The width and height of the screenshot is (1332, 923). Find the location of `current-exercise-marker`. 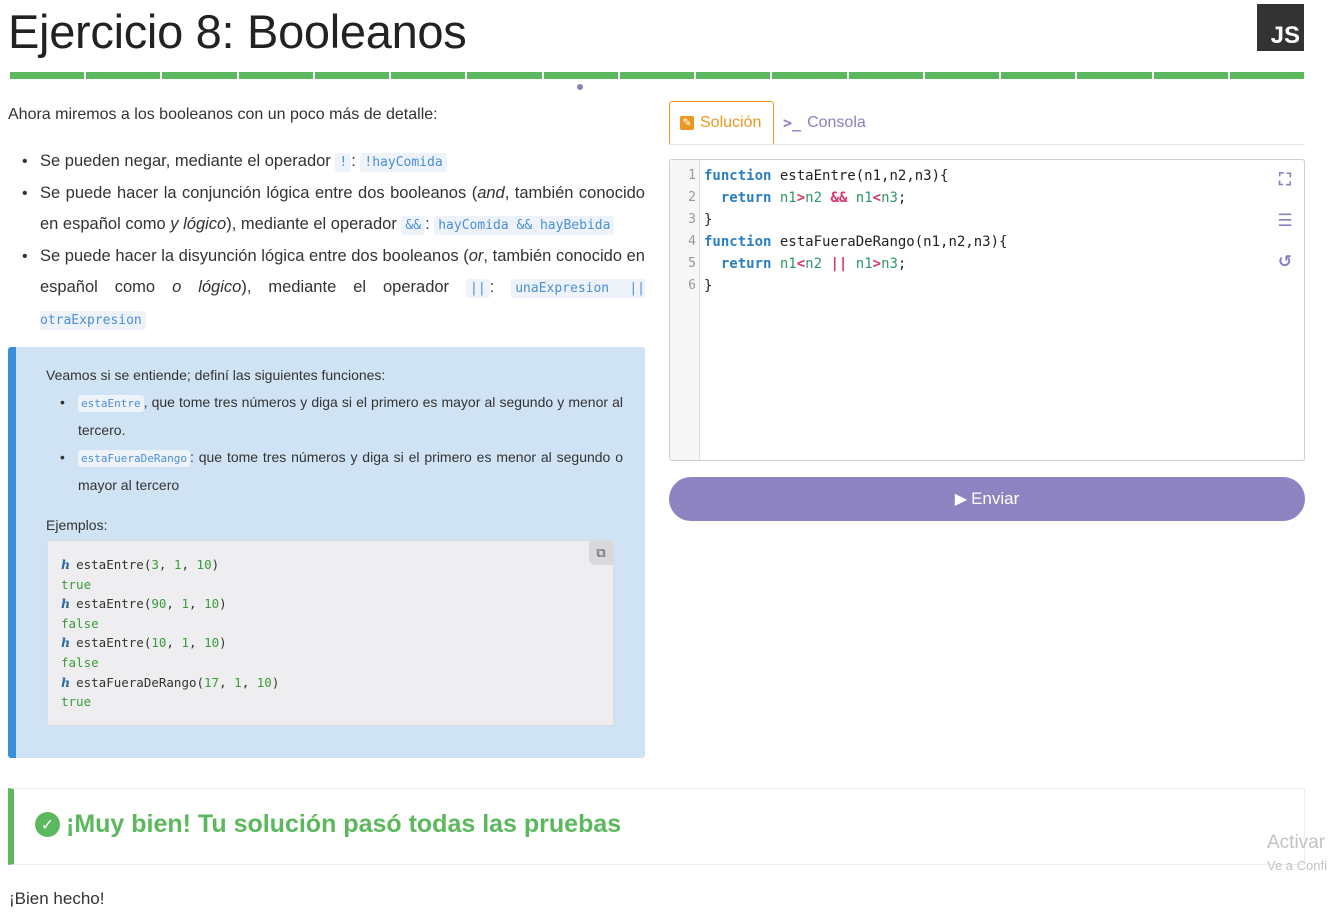

current-exercise-marker is located at coordinates (580, 87).